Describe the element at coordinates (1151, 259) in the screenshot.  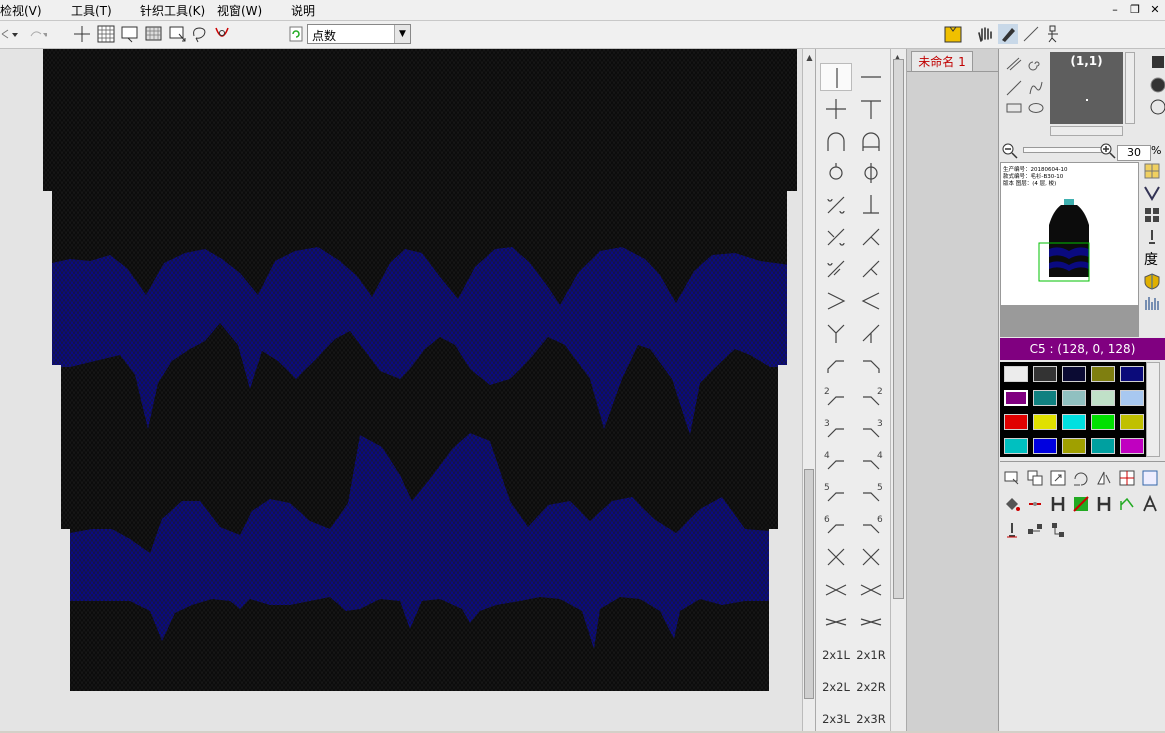
I see `degree-label: 度` at that location.